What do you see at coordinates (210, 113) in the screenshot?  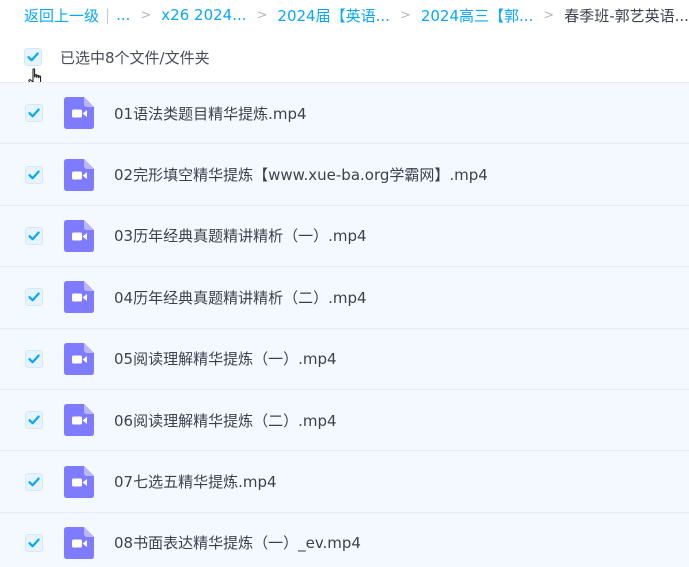 I see `file-name: 01语法类题目精华提炼.mp4` at bounding box center [210, 113].